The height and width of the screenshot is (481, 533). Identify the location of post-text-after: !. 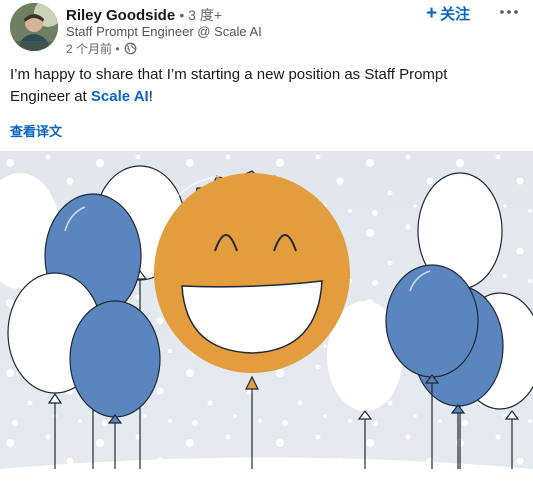
(150, 96).